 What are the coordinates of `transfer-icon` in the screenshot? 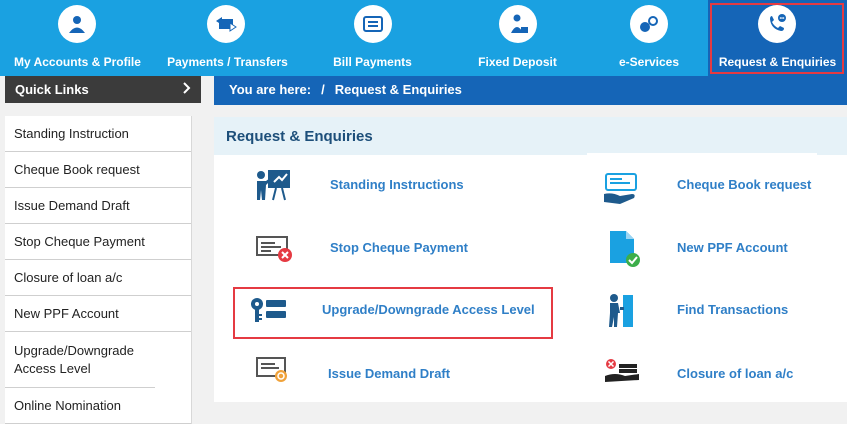 It's located at (226, 24).